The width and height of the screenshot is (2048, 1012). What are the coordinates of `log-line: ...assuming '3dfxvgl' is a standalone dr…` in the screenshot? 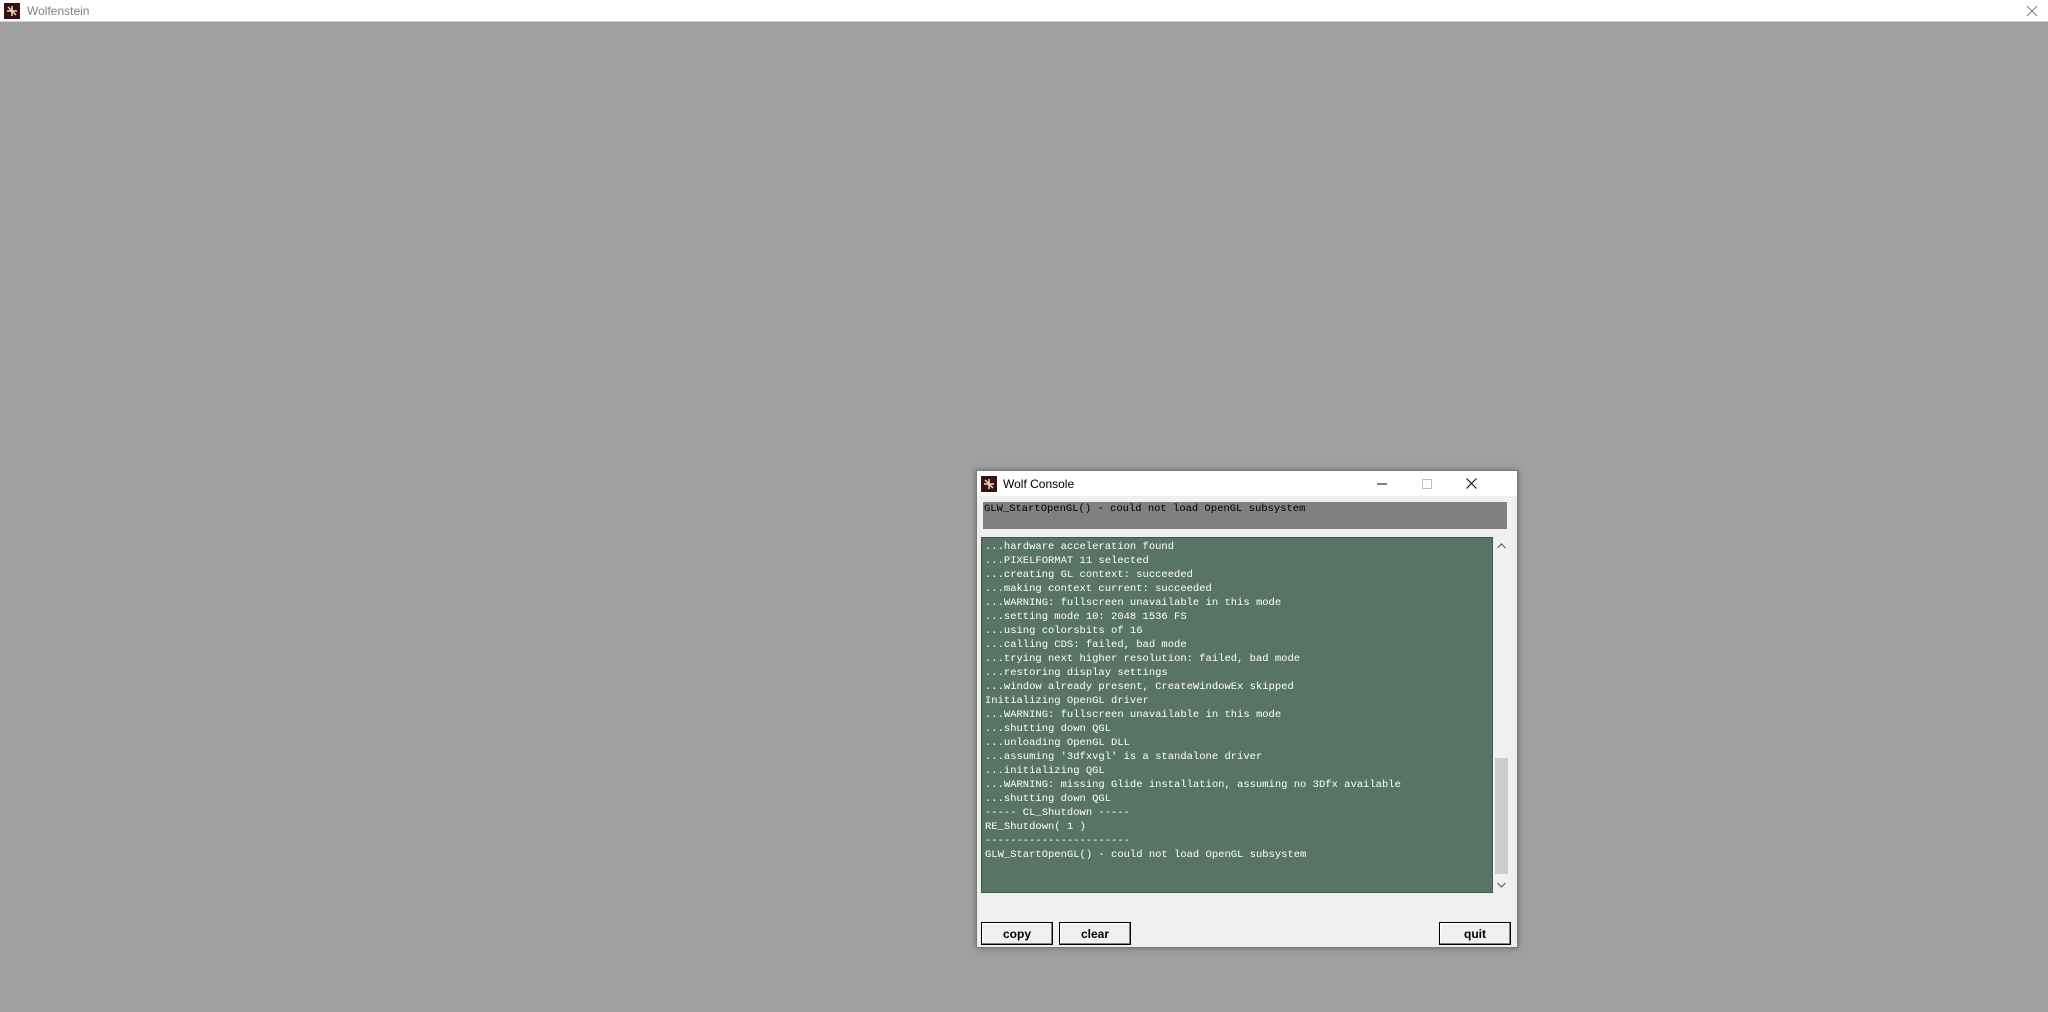 It's located at (1124, 757).